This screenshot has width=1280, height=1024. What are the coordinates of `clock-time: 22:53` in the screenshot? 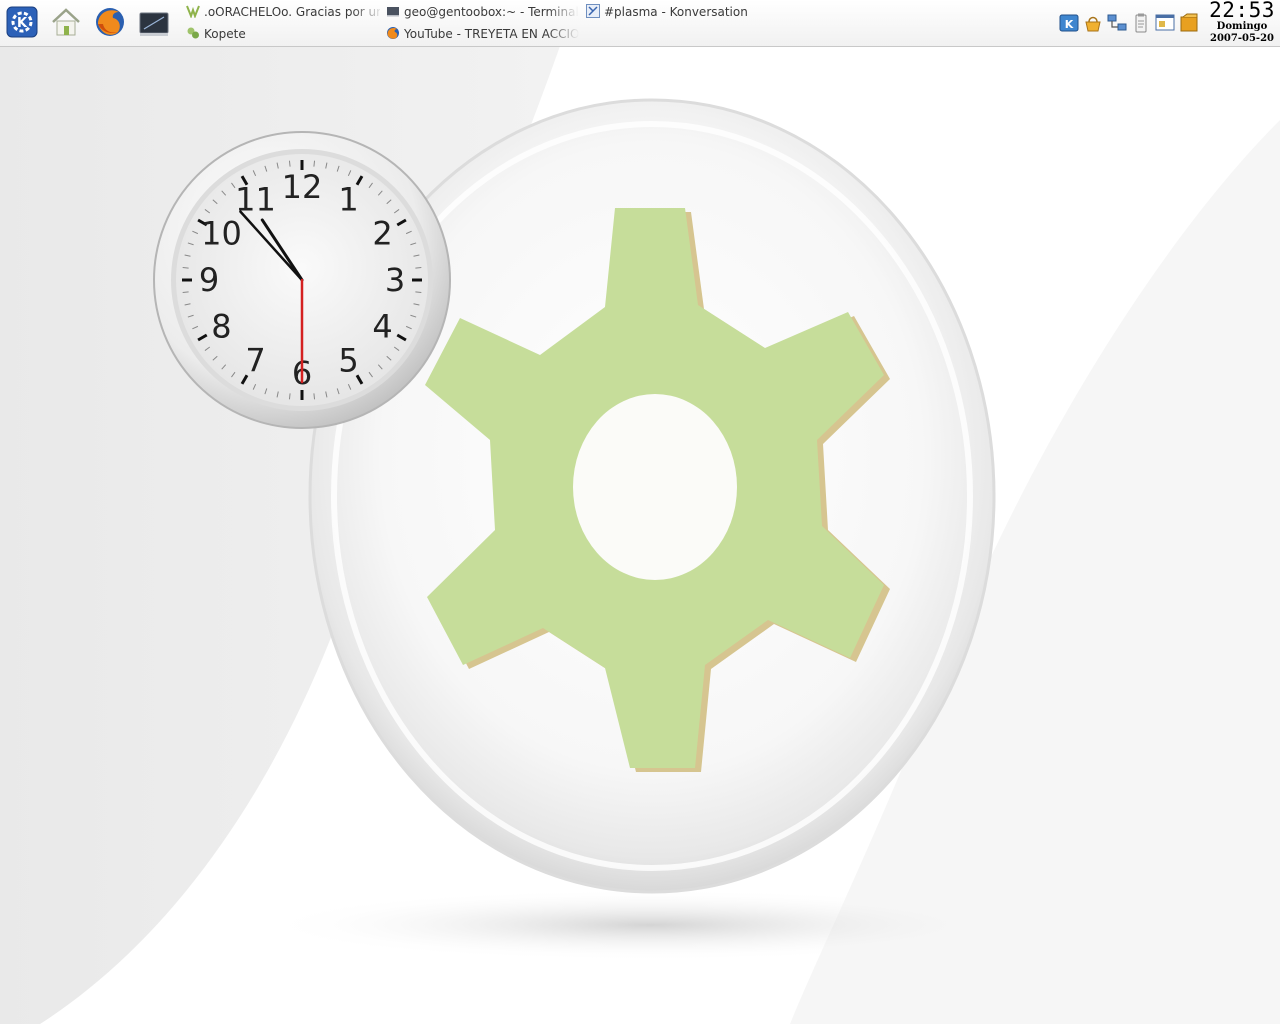 It's located at (1242, 11).